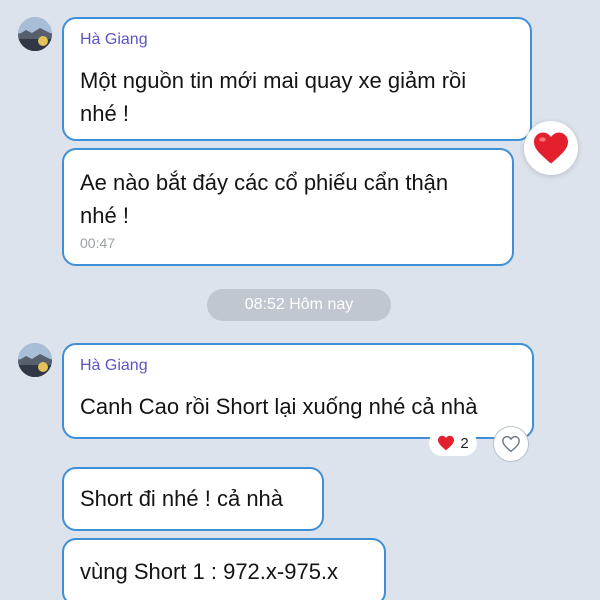 This screenshot has height=600, width=600. Describe the element at coordinates (279, 406) in the screenshot. I see `message-text: Canh Cao rồi Short lại xuống nhé cả nhà` at that location.